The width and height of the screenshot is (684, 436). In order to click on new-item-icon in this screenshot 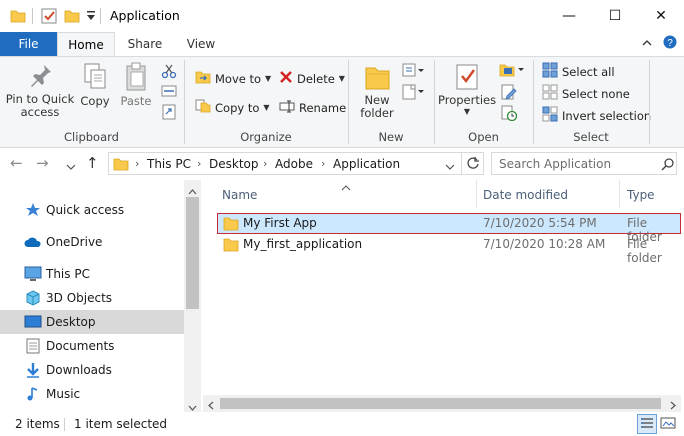, I will do `click(413, 72)`.